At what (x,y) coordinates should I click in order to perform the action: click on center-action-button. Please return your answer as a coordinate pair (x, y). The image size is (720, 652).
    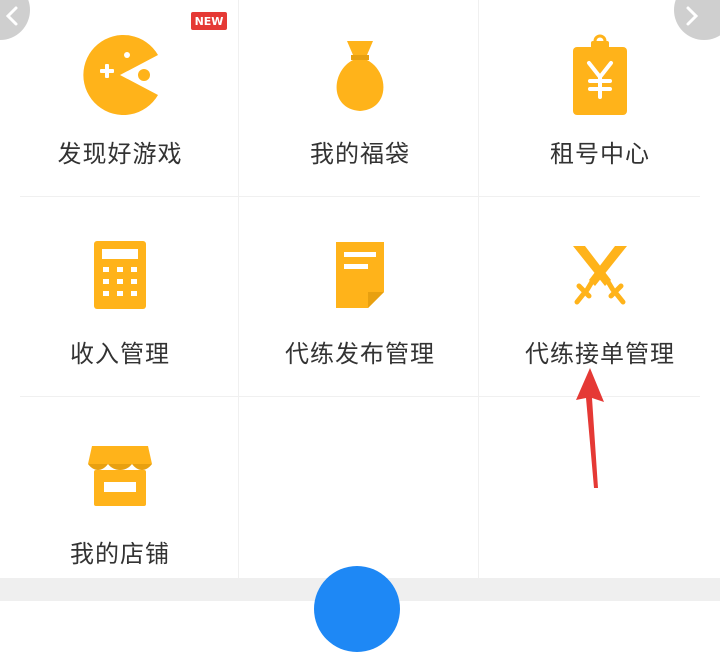
    Looking at the image, I should click on (357, 609).